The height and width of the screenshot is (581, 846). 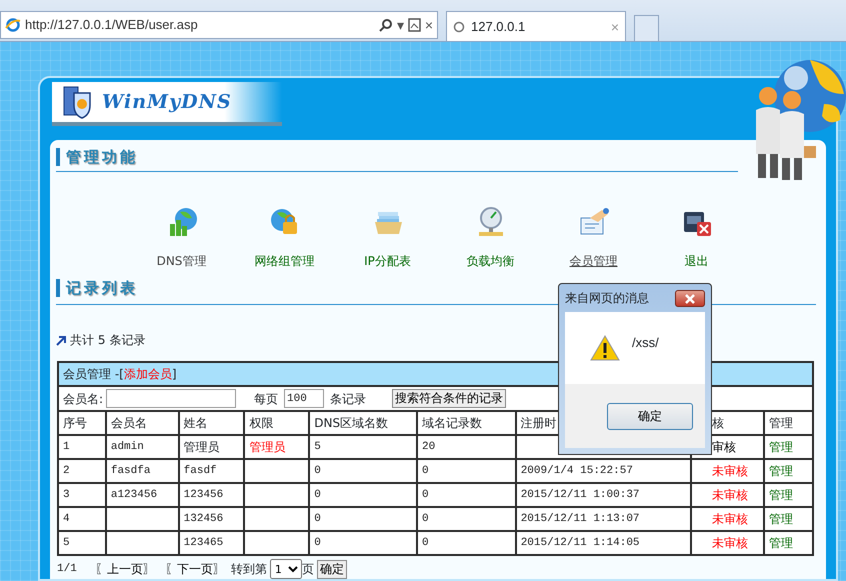 What do you see at coordinates (348, 399) in the screenshot?
I see `field-label: 条记录` at bounding box center [348, 399].